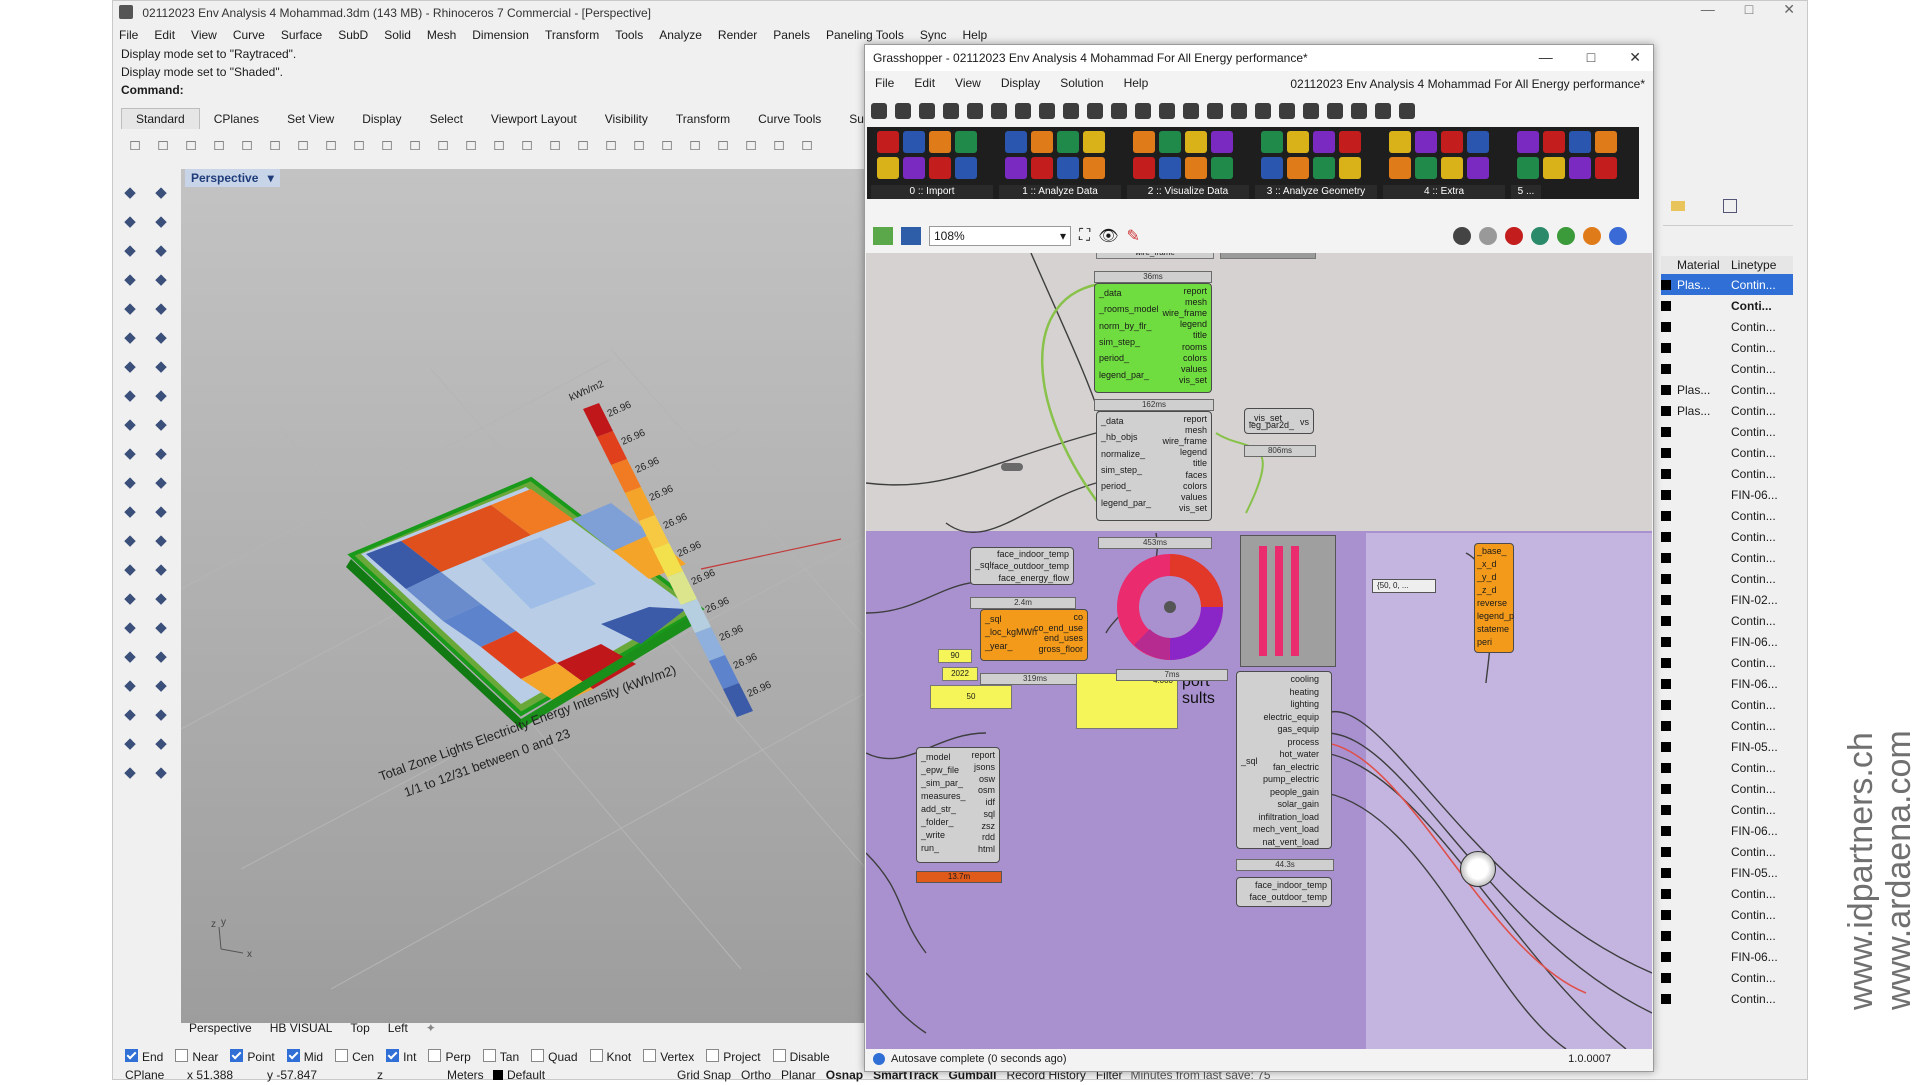 Image resolution: width=1920 pixels, height=1085 pixels. Describe the element at coordinates (737, 35) in the screenshot. I see `menu-item: Render` at that location.